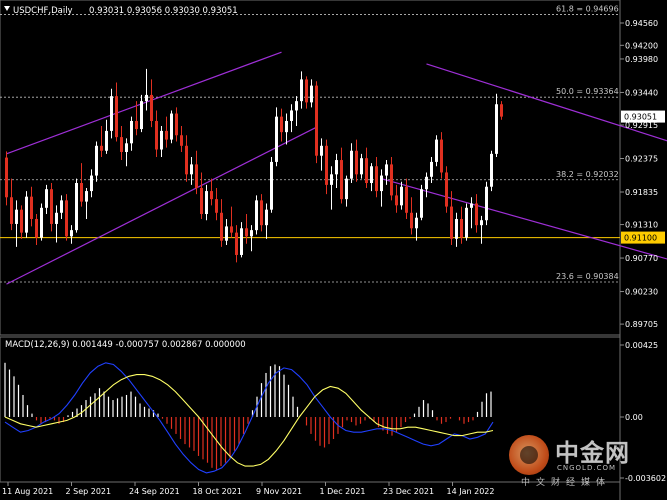 The width and height of the screenshot is (667, 500). I want to click on price-tick-label: 0.94560, so click(641, 23).